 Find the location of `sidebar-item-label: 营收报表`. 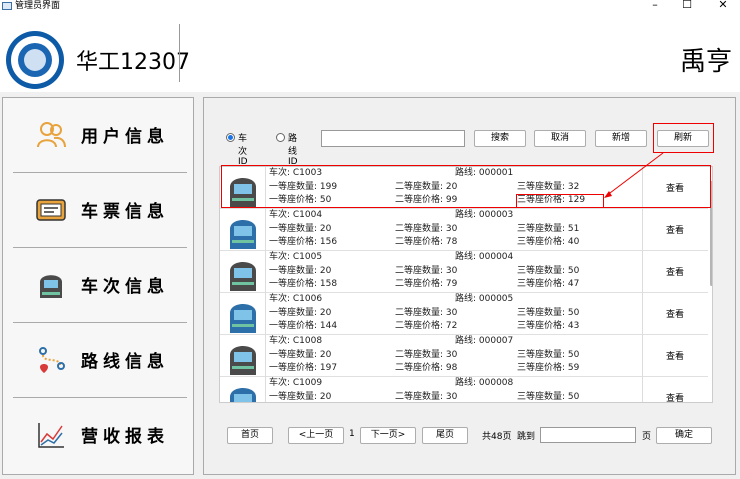

sidebar-item-label: 营收报表 is located at coordinates (125, 437).